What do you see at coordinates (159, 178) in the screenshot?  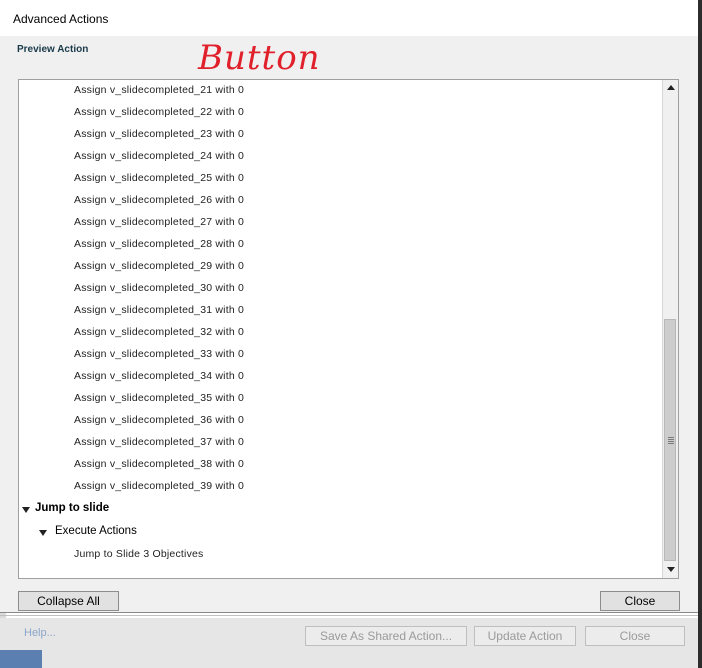 I see `list-item: Assign v_slidecompleted_25 with 0` at bounding box center [159, 178].